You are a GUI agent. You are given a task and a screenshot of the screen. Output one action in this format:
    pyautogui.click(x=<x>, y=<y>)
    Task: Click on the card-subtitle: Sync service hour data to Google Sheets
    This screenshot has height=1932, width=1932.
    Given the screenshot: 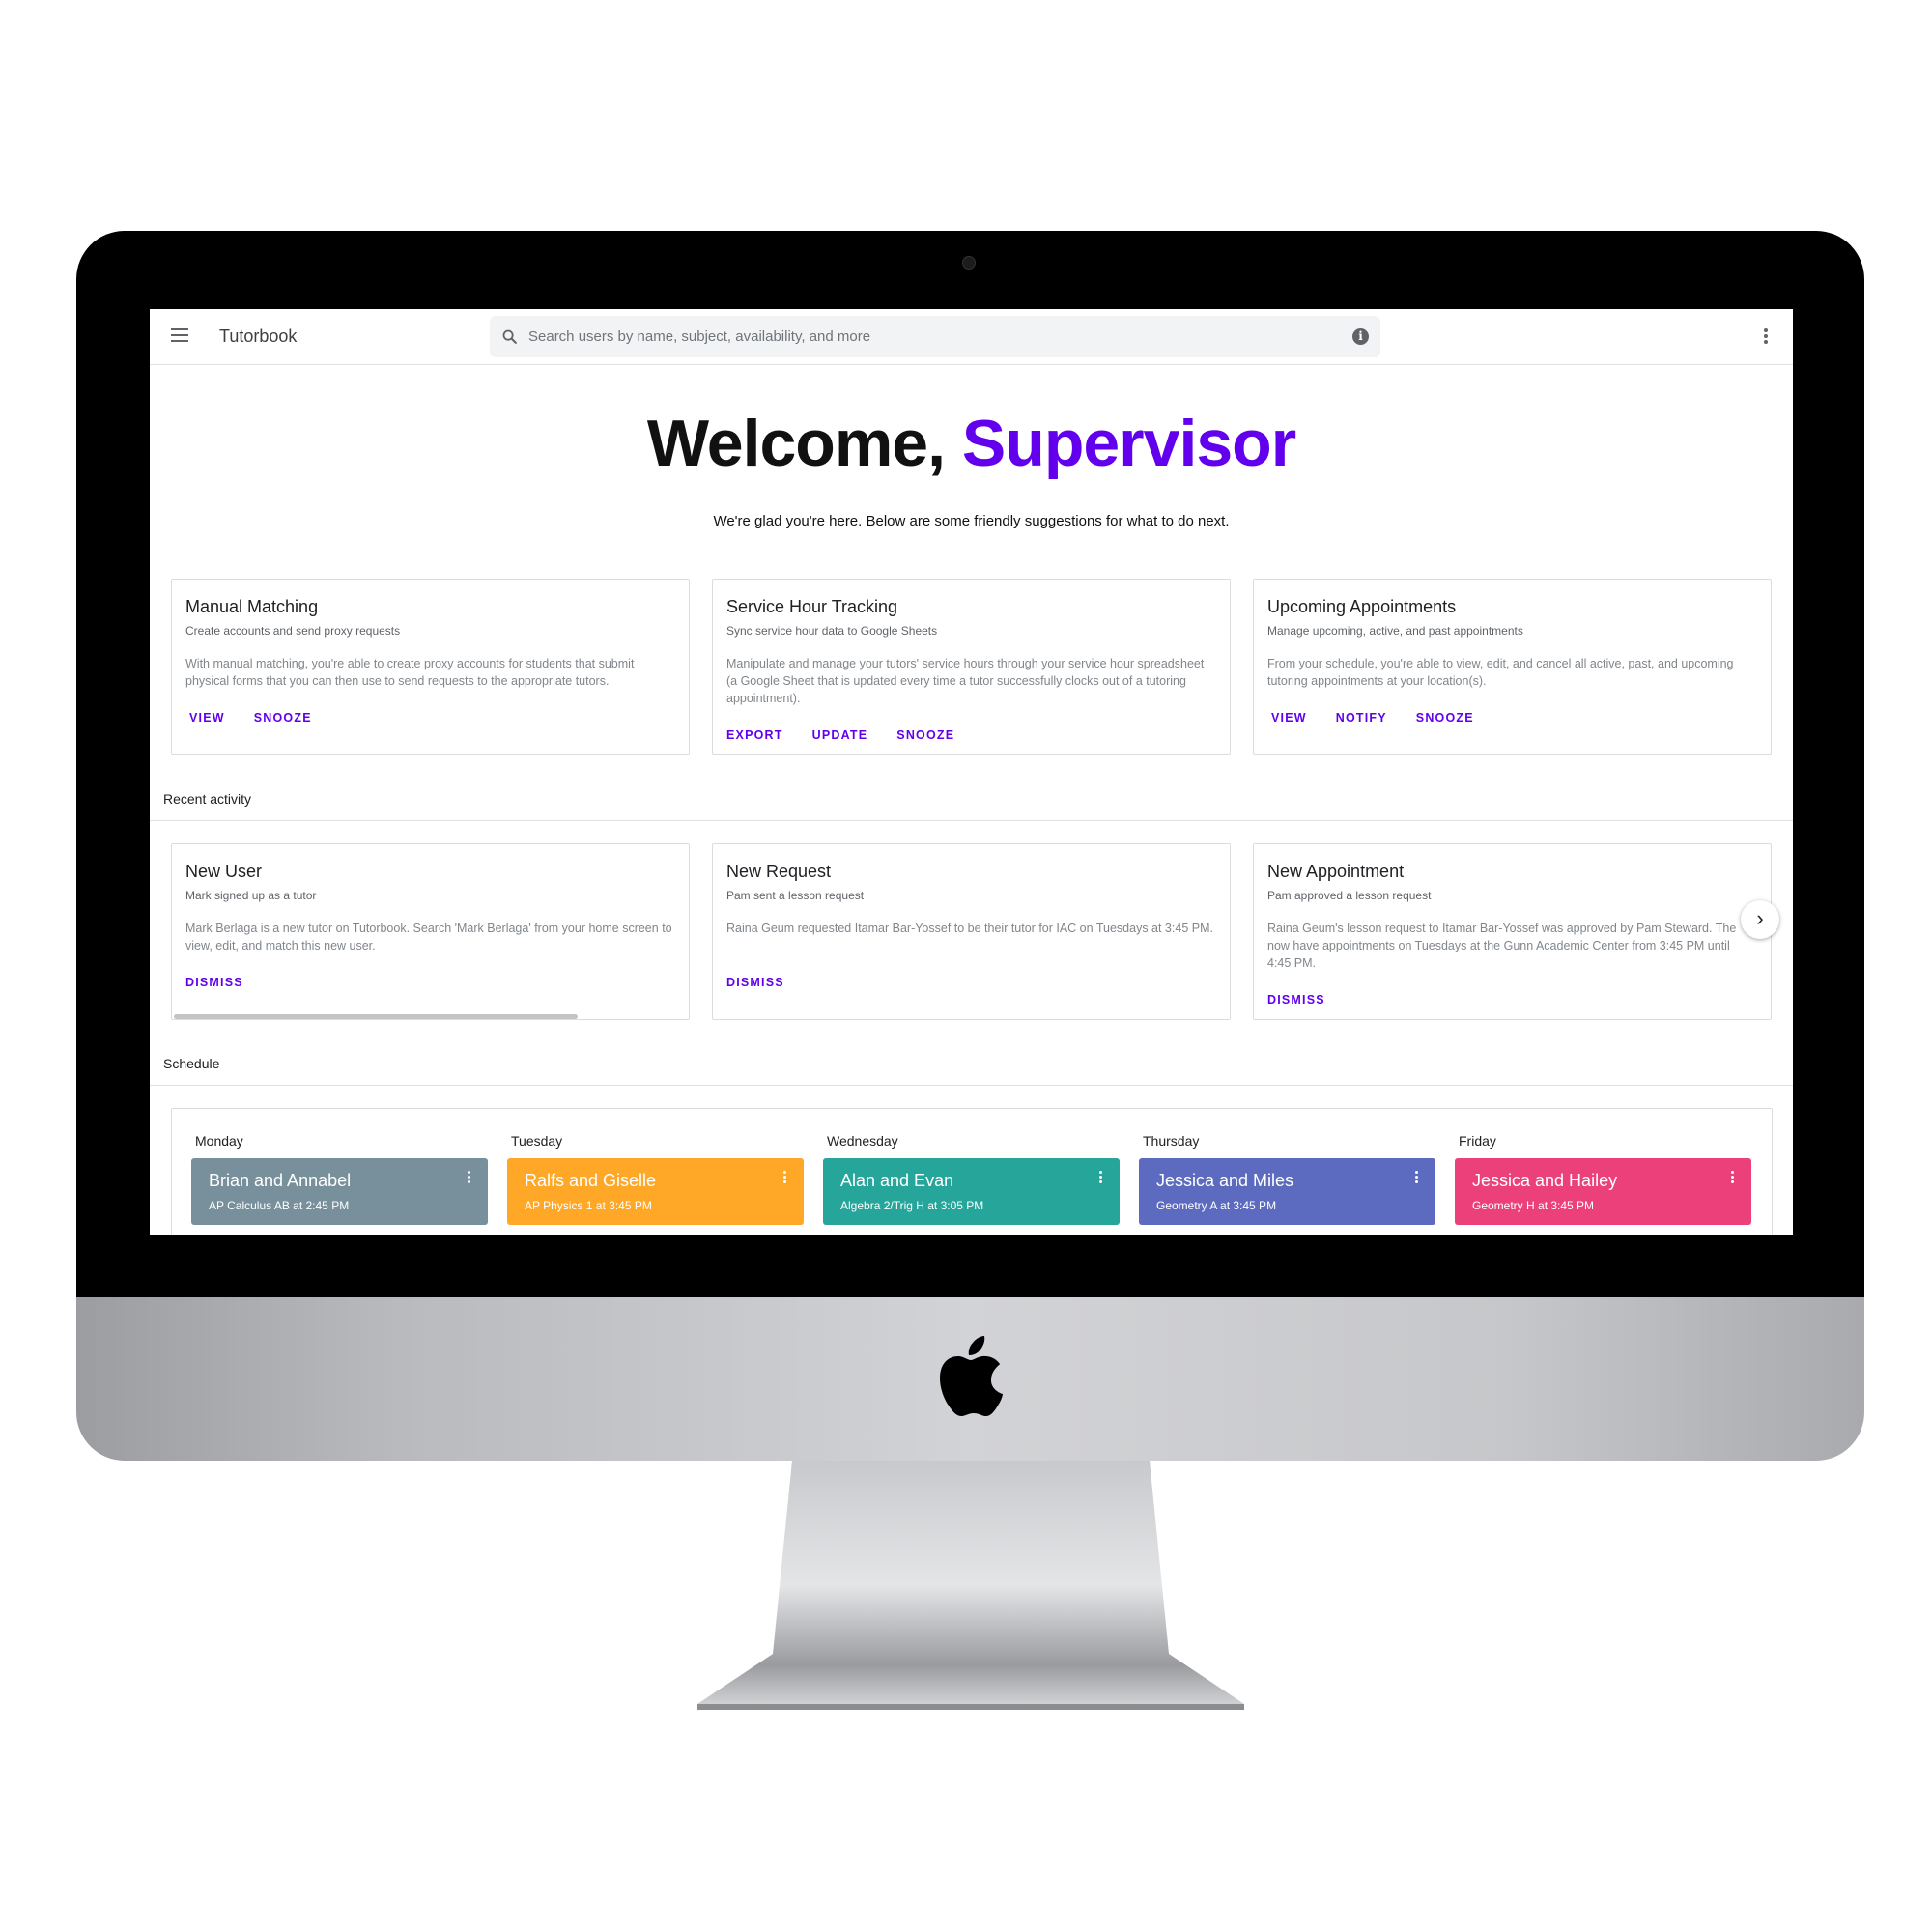 What is the action you would take?
    pyautogui.click(x=832, y=631)
    